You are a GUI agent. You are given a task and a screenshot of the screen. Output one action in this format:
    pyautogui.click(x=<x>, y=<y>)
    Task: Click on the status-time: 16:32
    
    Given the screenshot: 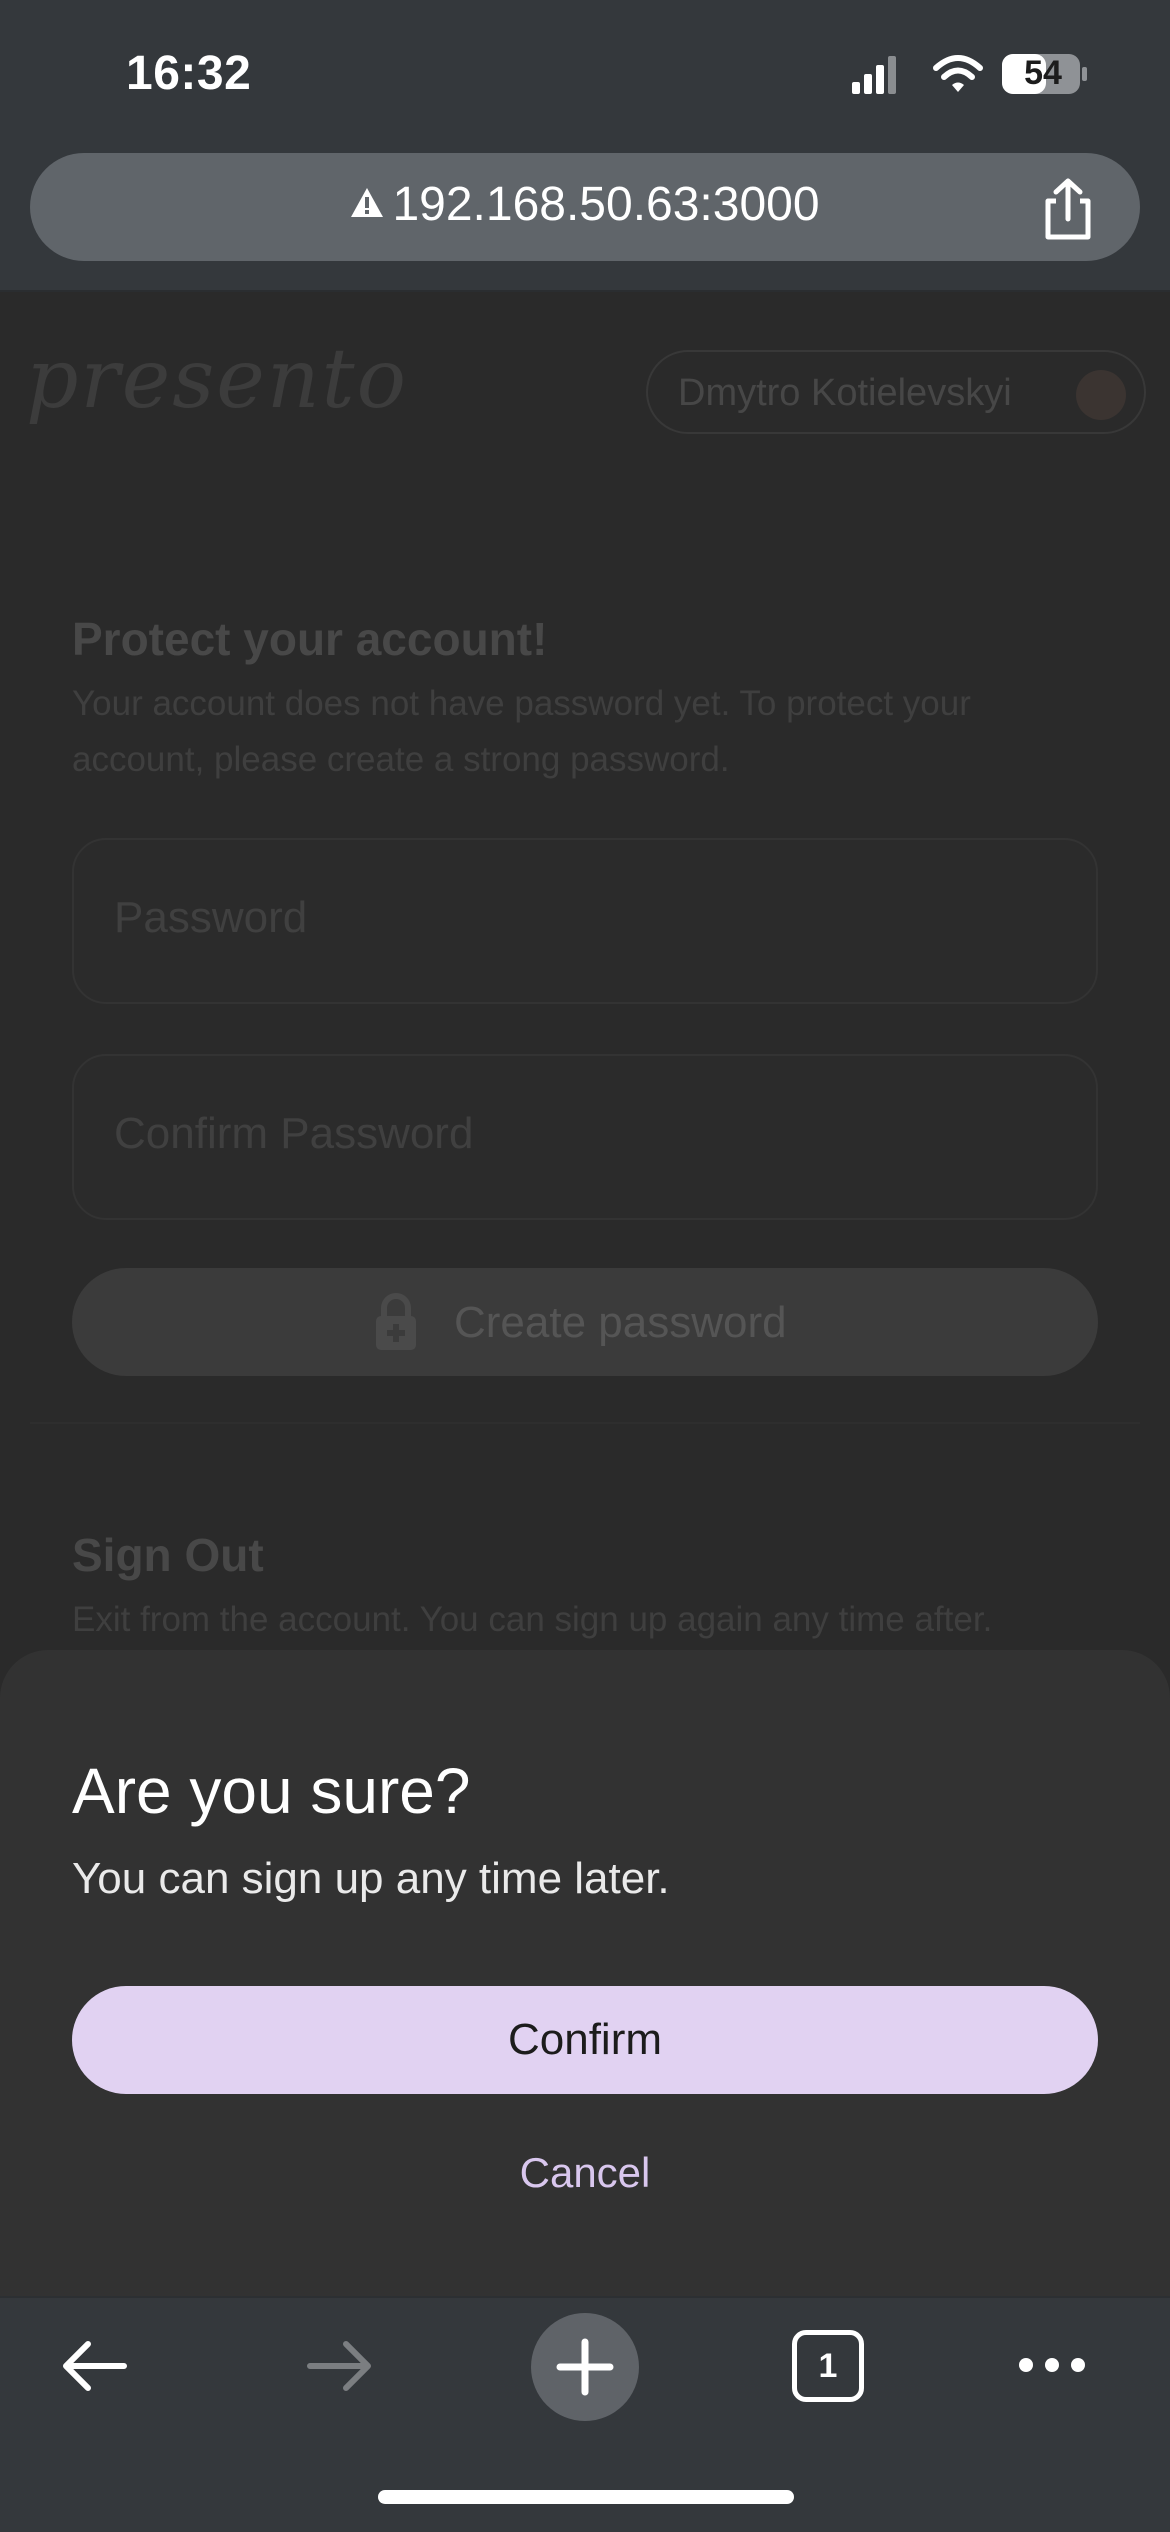 What is the action you would take?
    pyautogui.click(x=189, y=73)
    